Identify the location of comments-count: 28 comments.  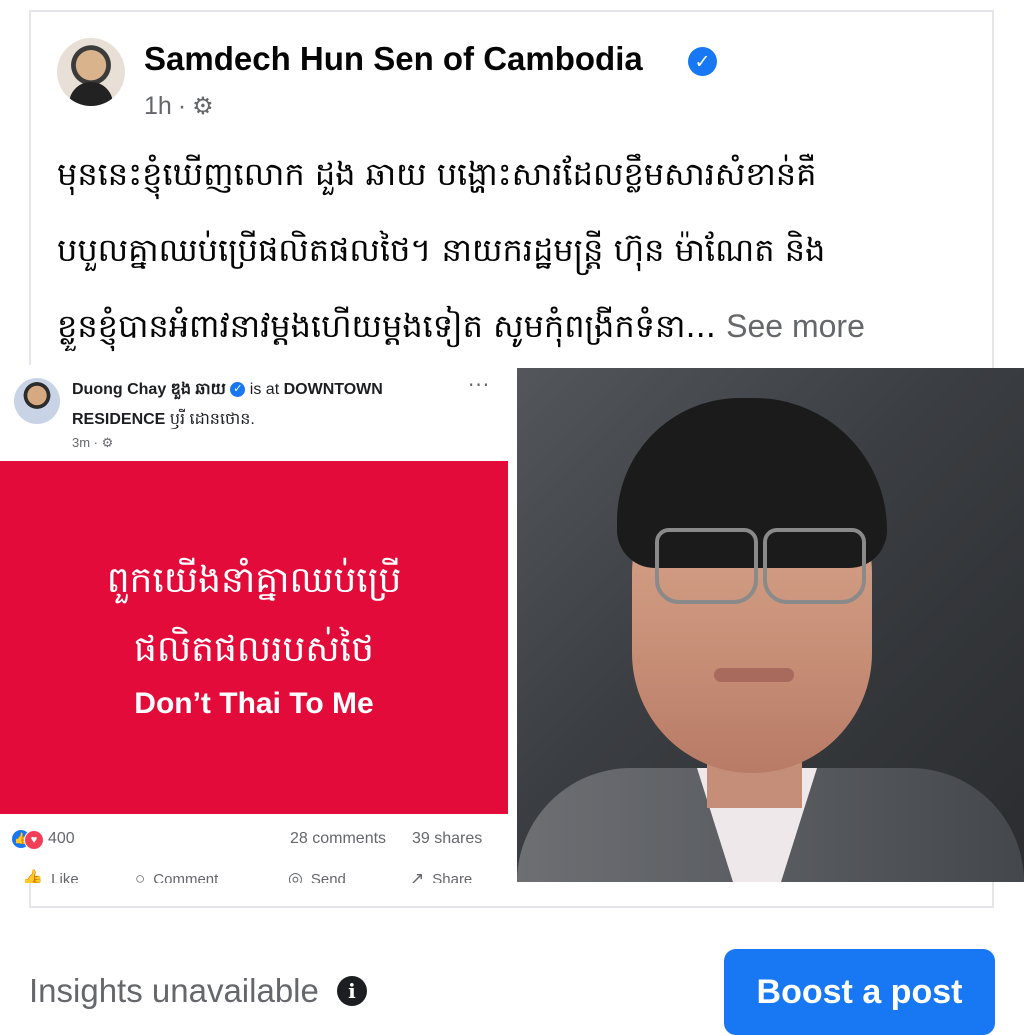
(338, 838).